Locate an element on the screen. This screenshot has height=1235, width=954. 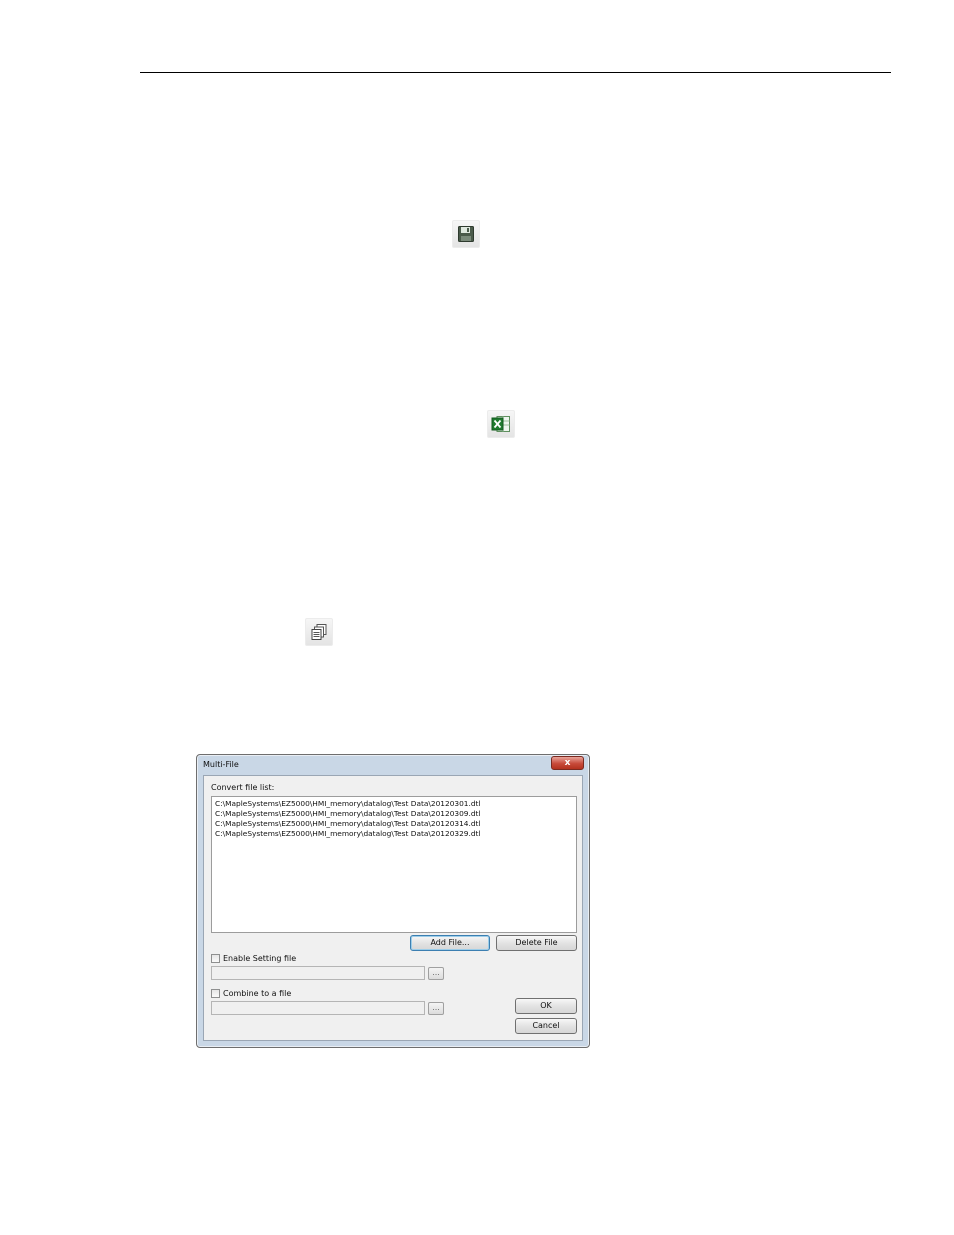
close-icon: x is located at coordinates (567, 763).